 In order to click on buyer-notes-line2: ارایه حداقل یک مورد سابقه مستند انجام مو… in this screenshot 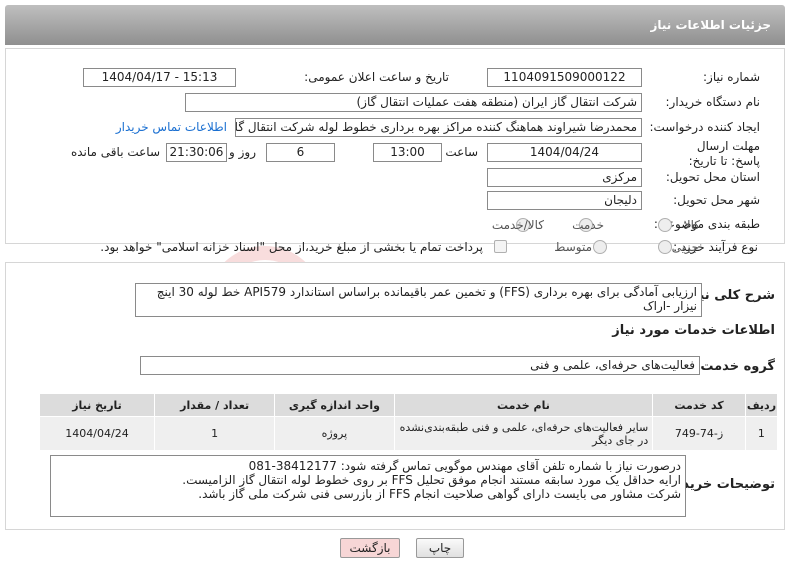, I will do `click(431, 480)`.